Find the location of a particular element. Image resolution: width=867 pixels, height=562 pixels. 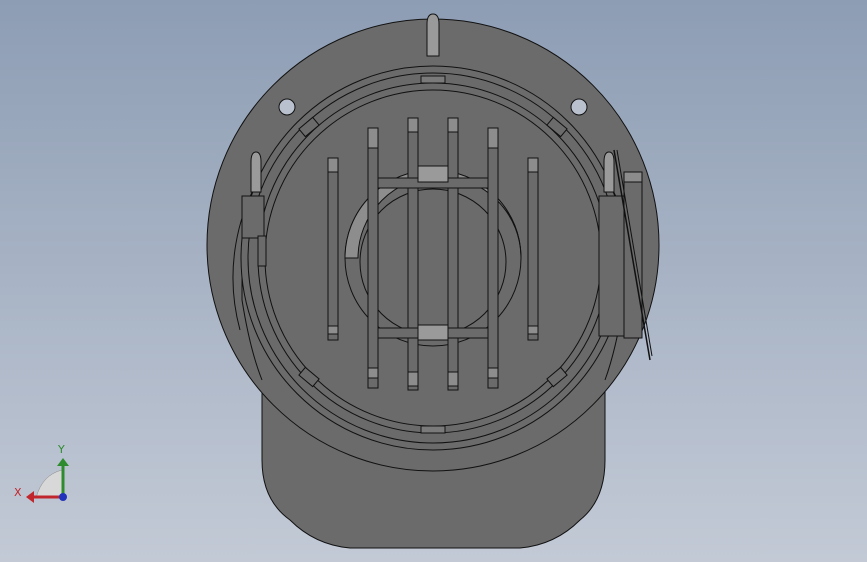

side-bracket-right is located at coordinates (612, 266).